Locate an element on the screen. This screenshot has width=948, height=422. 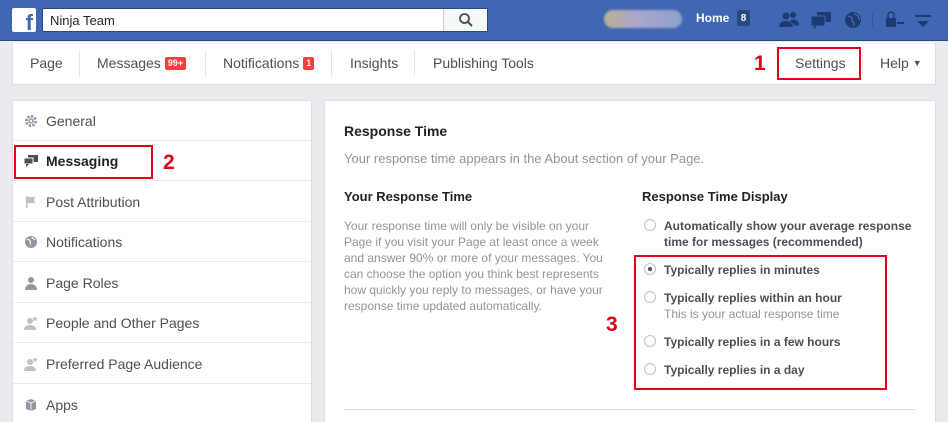
section-title: Response Time is located at coordinates (396, 131).